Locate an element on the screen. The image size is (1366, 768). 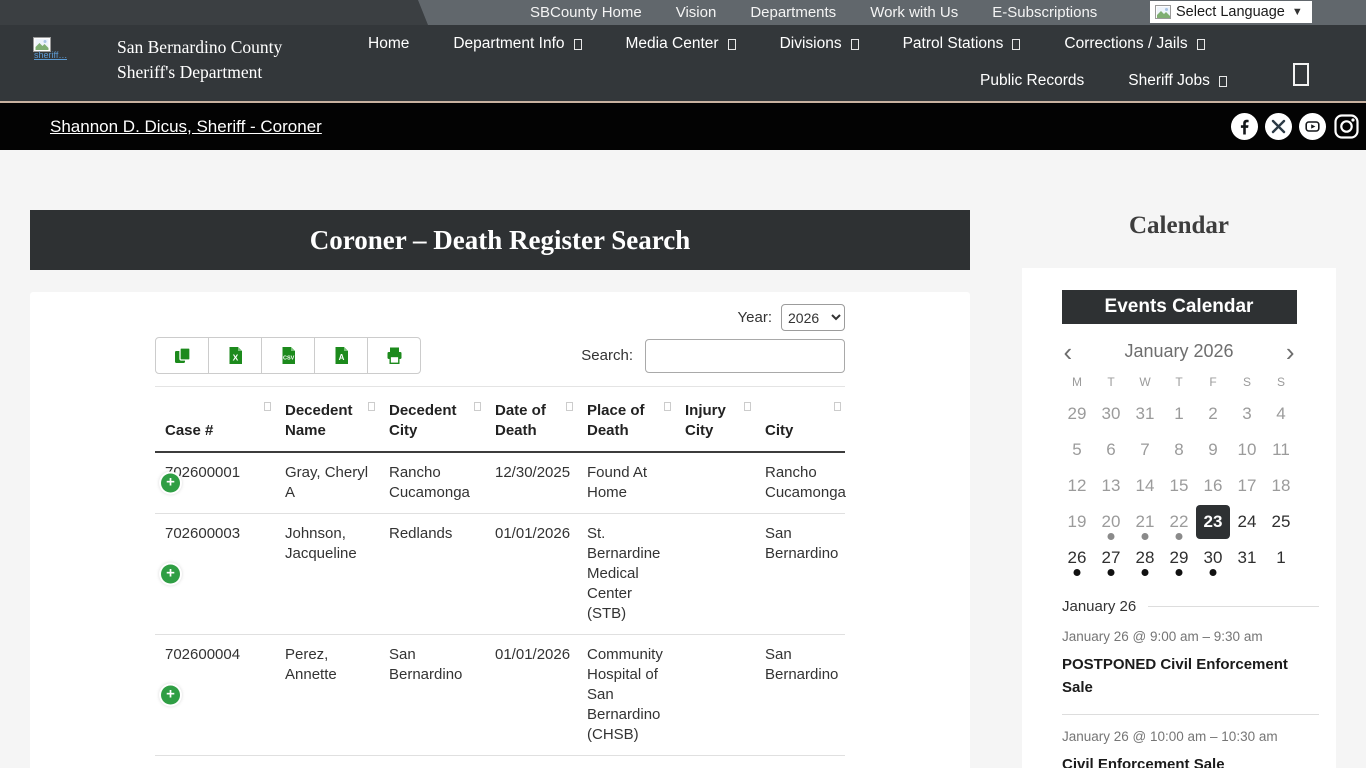
svg-text: X is located at coordinates (235, 358).